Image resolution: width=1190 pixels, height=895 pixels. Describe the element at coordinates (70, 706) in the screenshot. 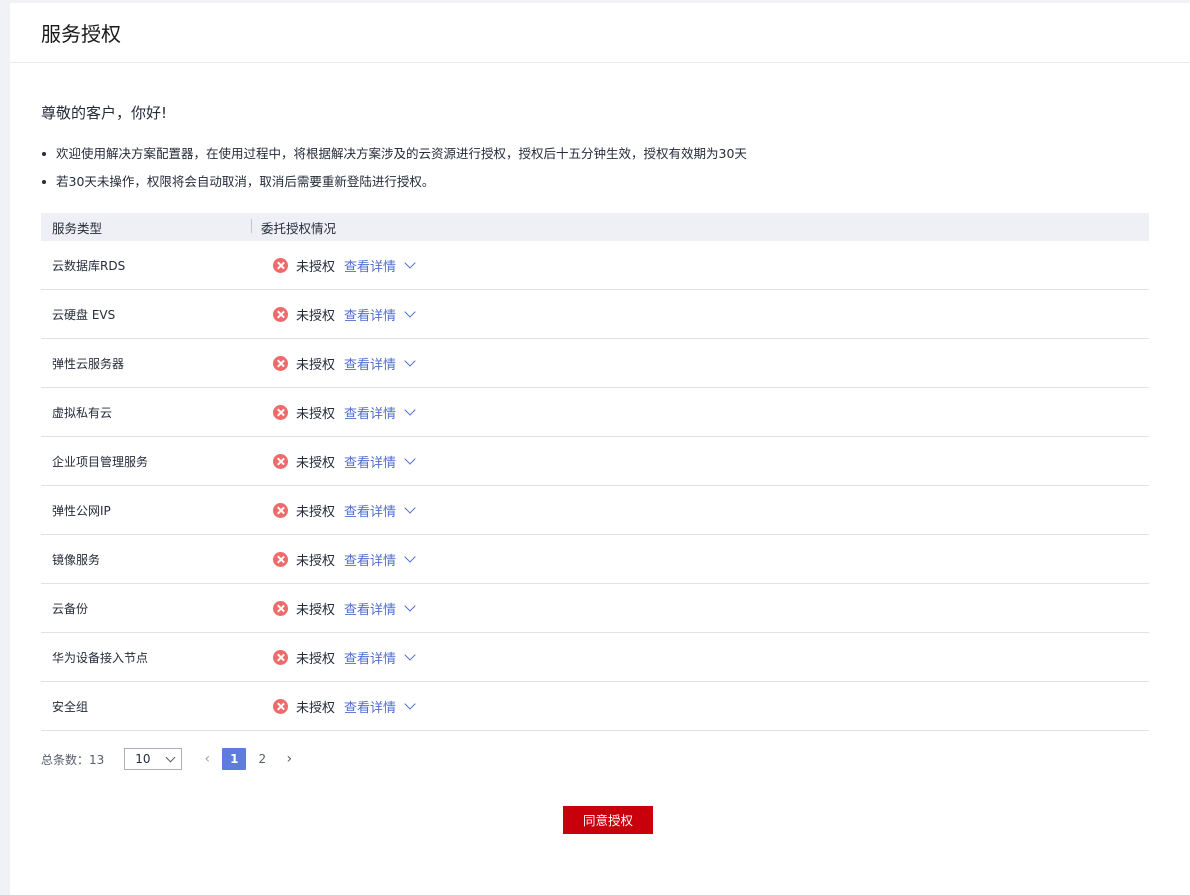

I see `service-name: 安全组` at that location.